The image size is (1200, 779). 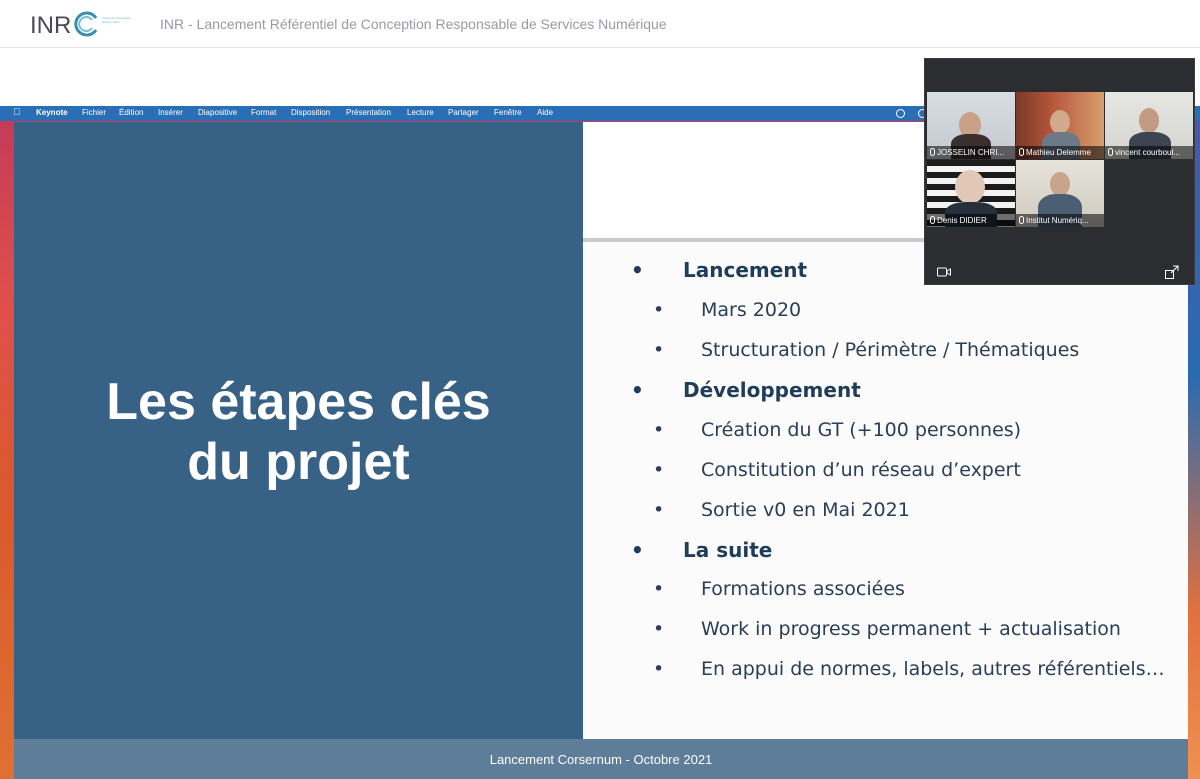 I want to click on logo-text: INR, so click(x=51, y=25).